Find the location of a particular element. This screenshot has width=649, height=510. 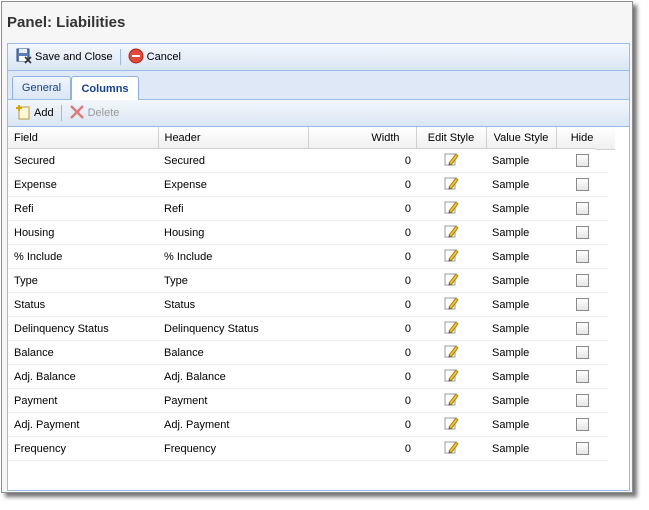

table-row: % Include % Include 0 Sample is located at coordinates (308, 256).